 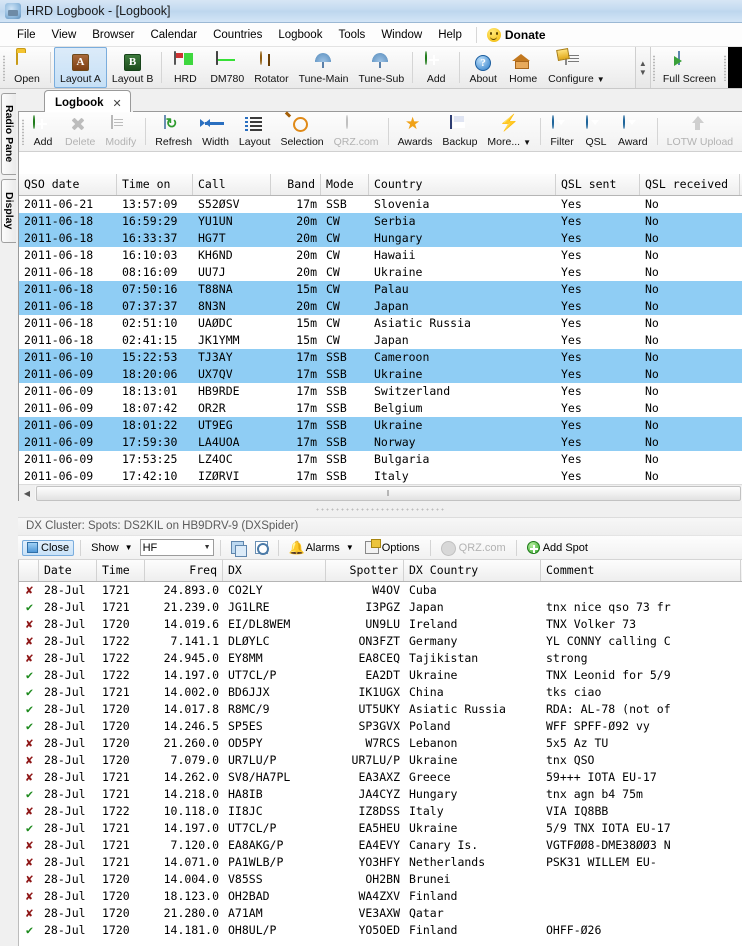 What do you see at coordinates (237, 35) in the screenshot?
I see `menu-countries: Countries` at bounding box center [237, 35].